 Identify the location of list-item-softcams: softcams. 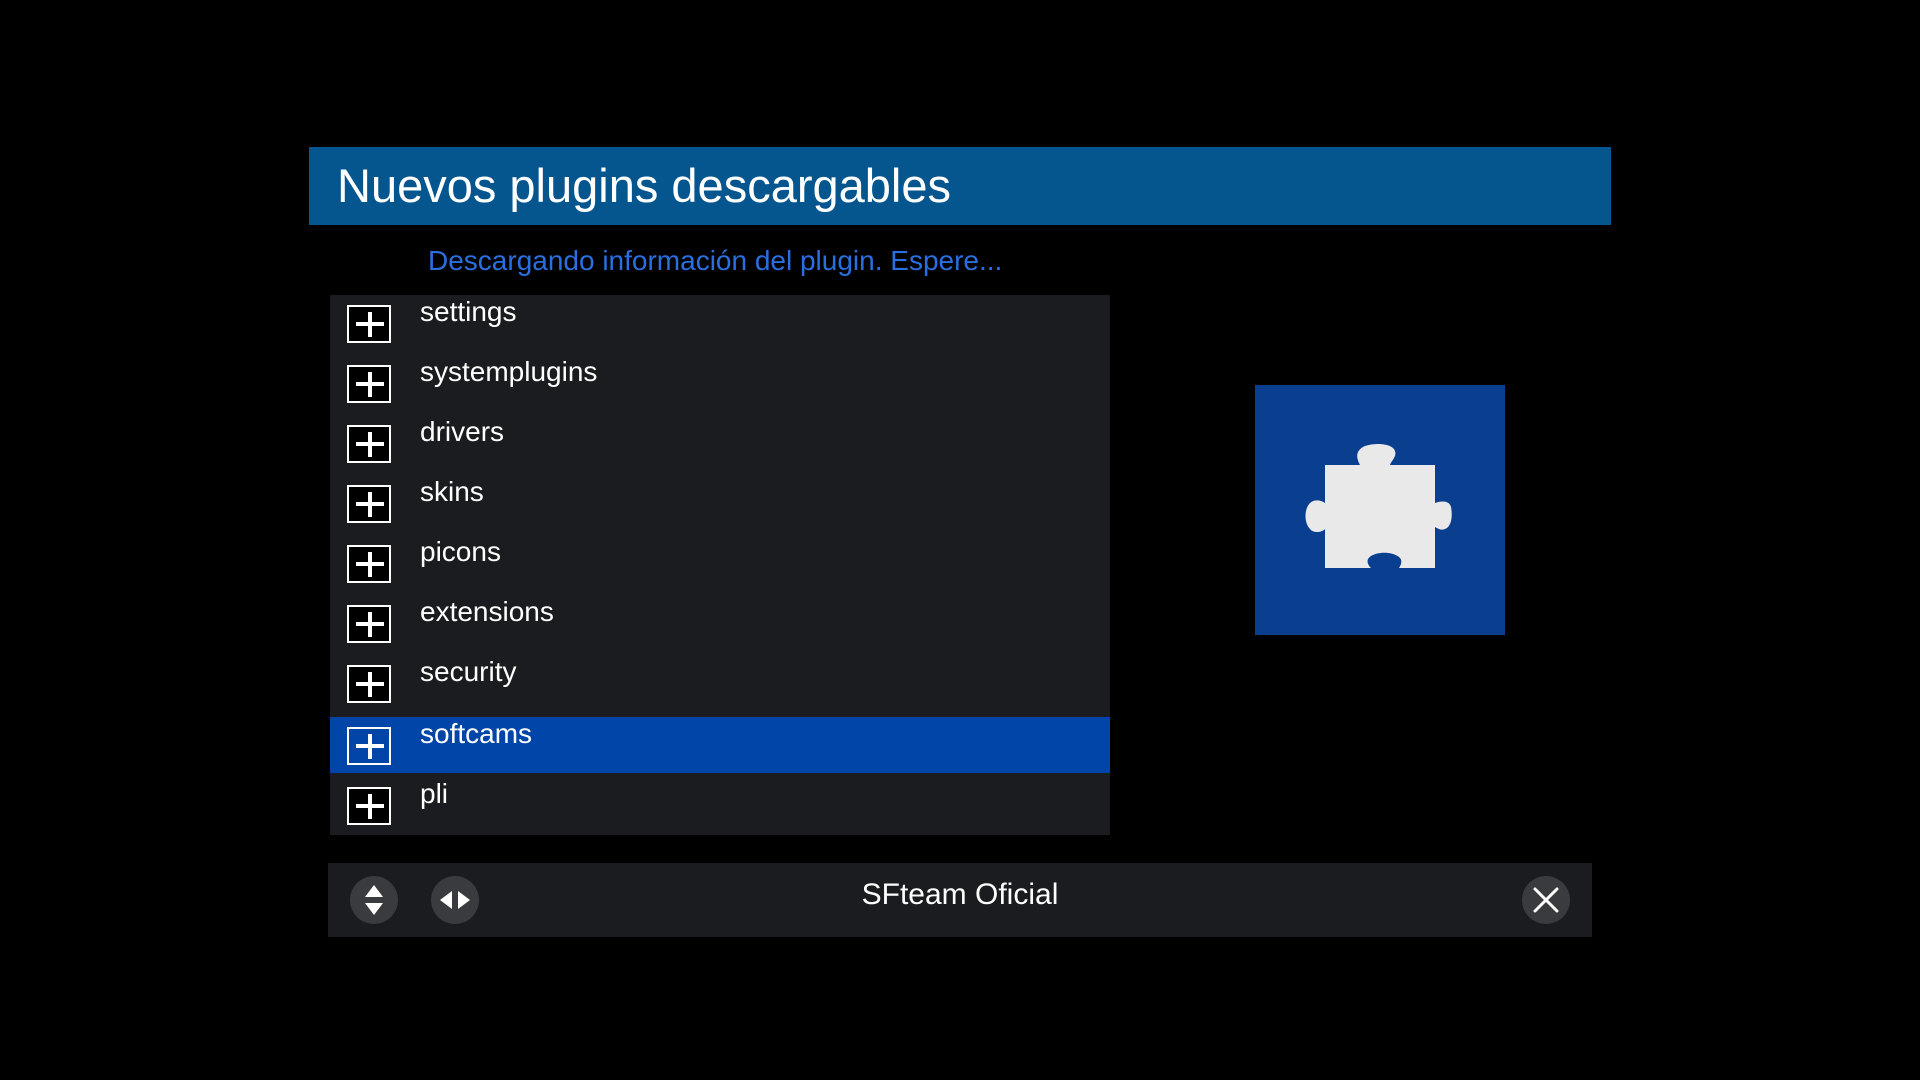
(720, 745).